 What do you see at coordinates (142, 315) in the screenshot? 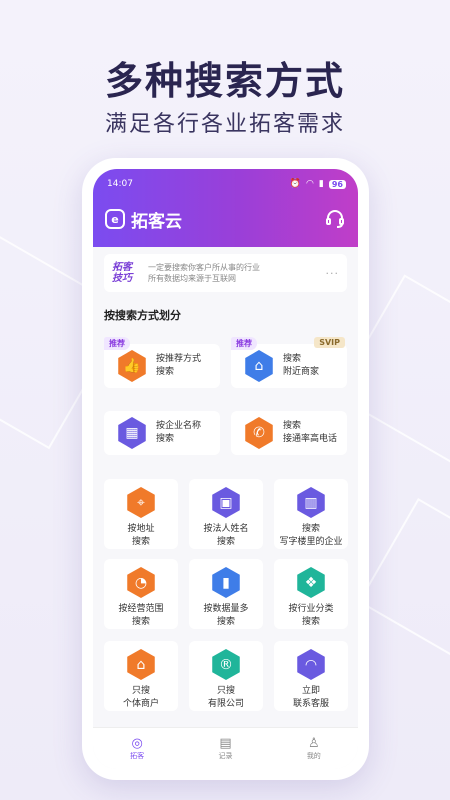
I see `section-title: 按搜索方式划分` at bounding box center [142, 315].